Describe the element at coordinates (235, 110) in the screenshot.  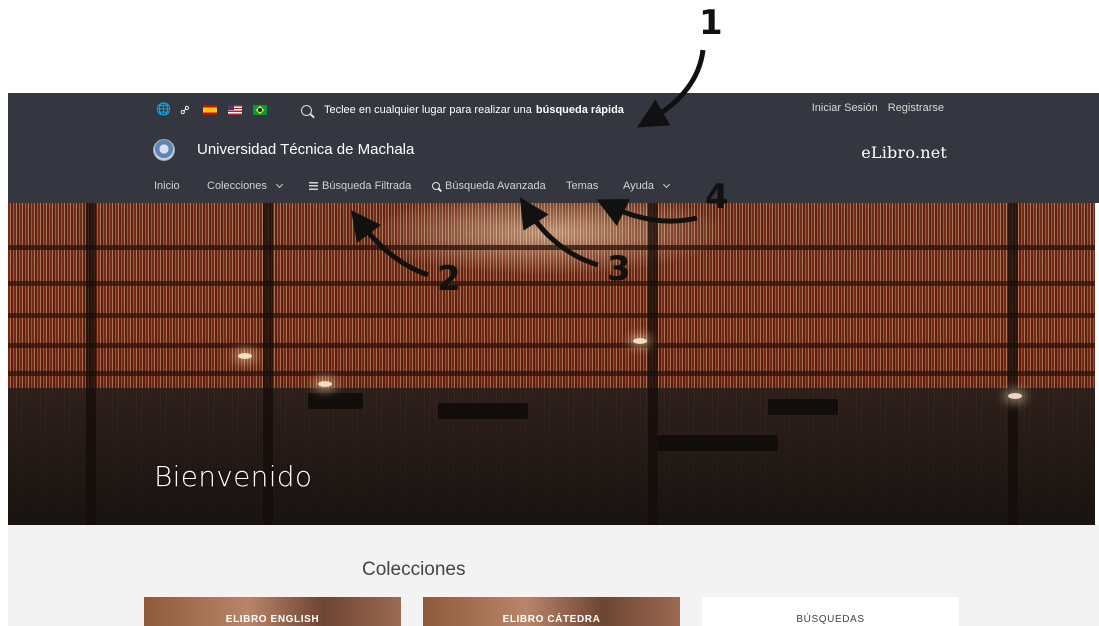
I see `flag-us-icon` at that location.